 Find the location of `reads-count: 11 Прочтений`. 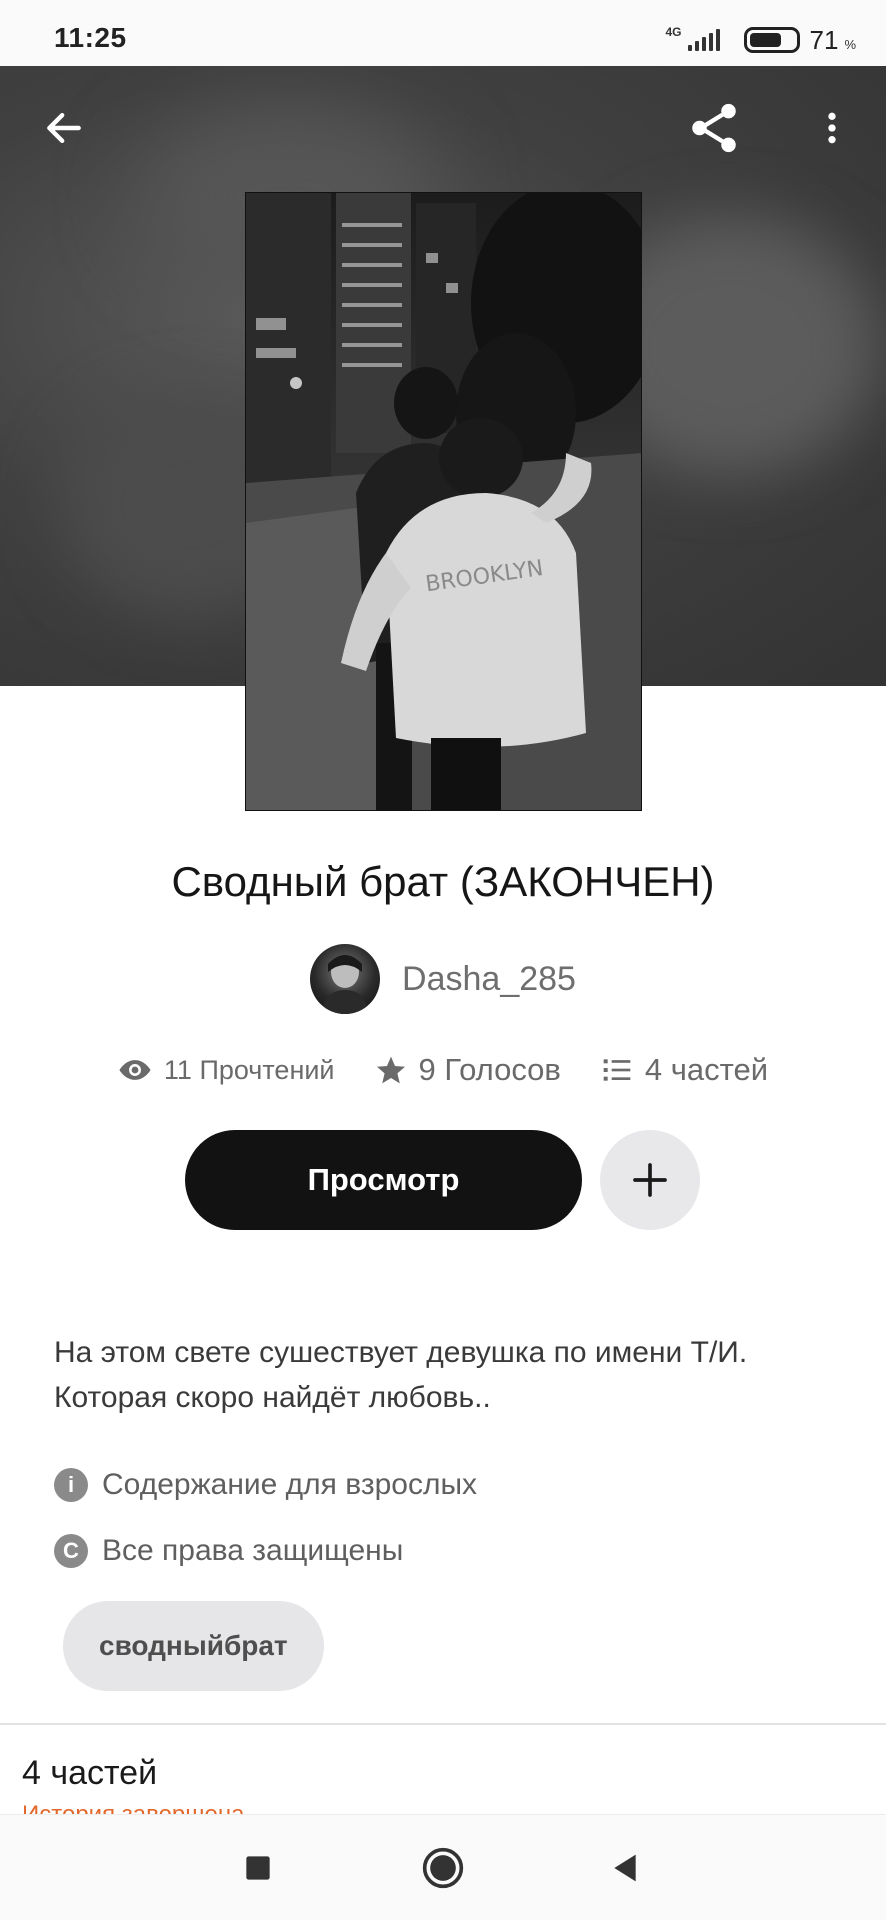

reads-count: 11 Прочтений is located at coordinates (249, 1069).